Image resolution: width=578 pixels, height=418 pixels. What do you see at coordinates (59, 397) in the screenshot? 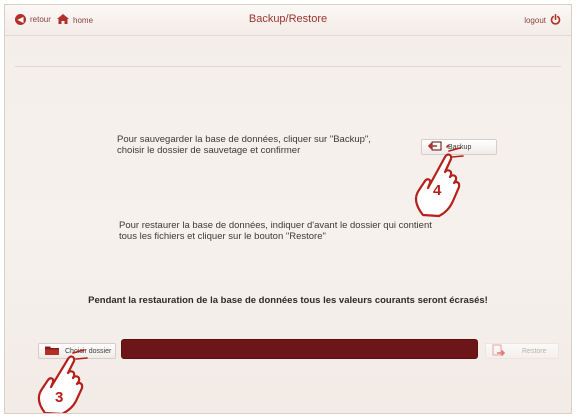
I see `step-3-number: 3` at bounding box center [59, 397].